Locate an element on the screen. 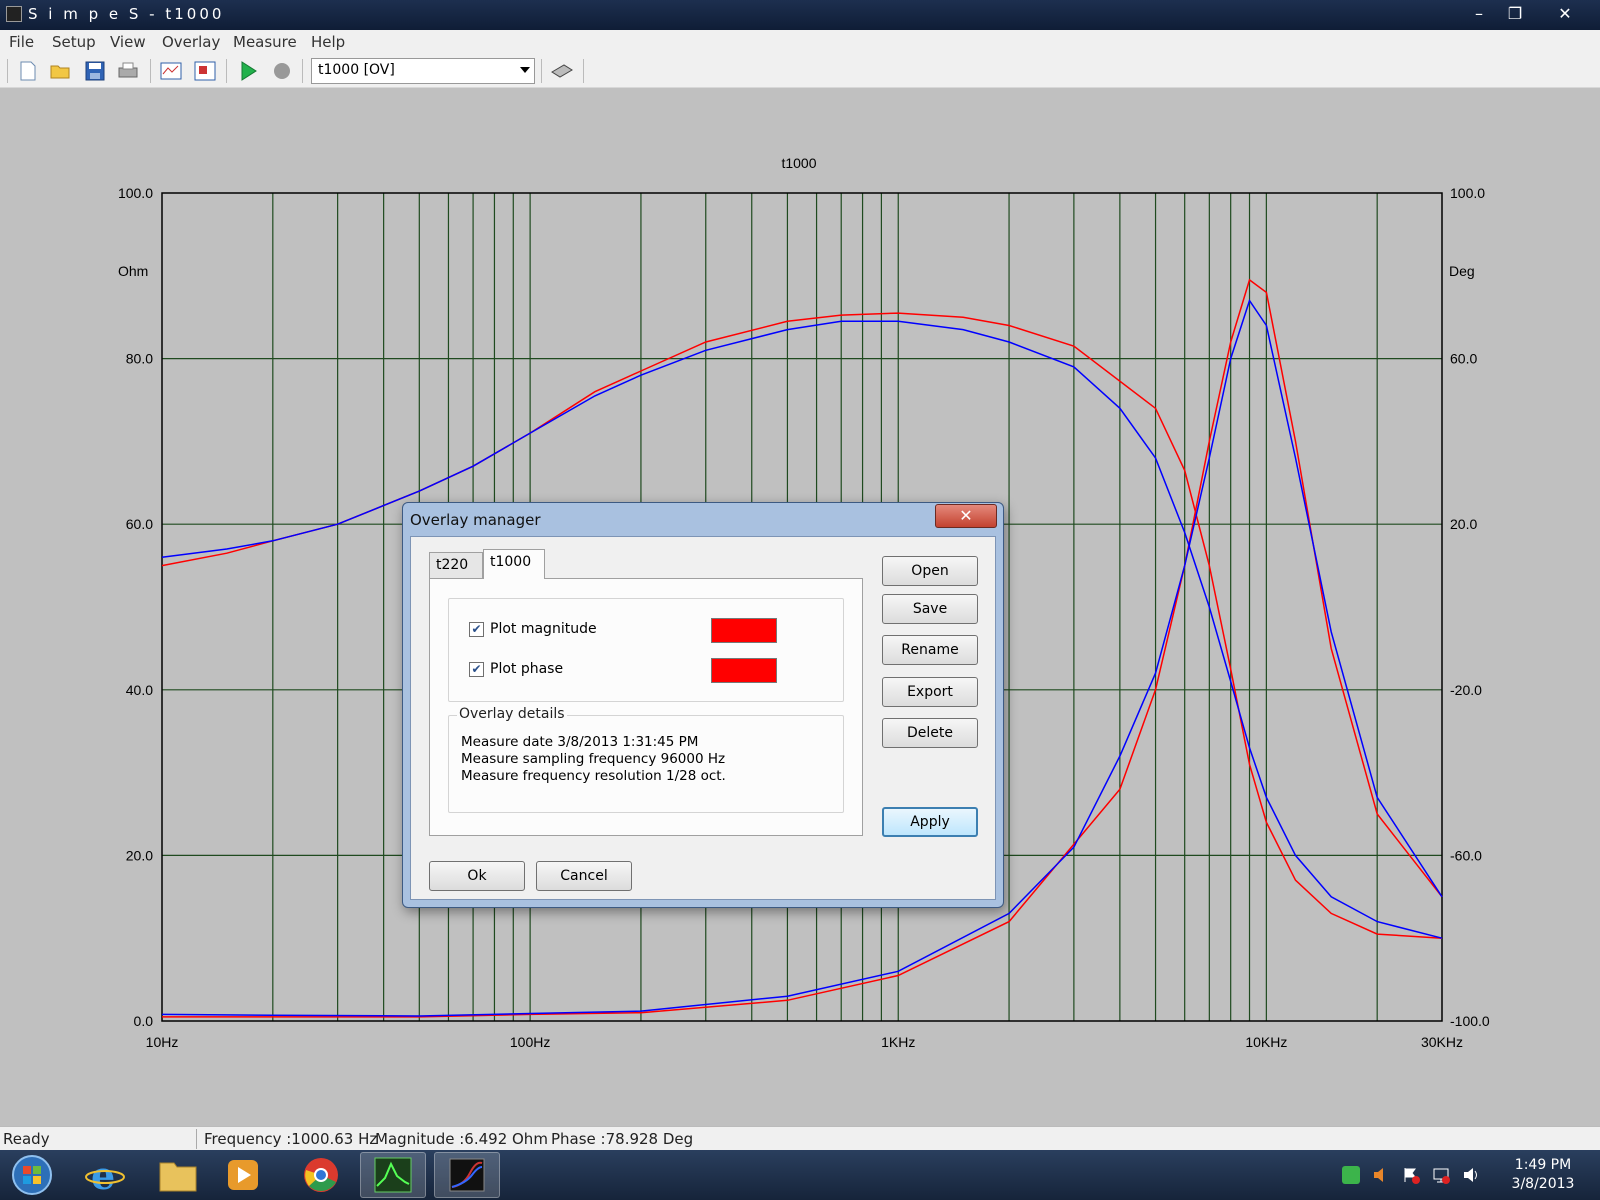 The image size is (1600, 1200). plot-magnitude-checkbox: ✔ is located at coordinates (476, 629).